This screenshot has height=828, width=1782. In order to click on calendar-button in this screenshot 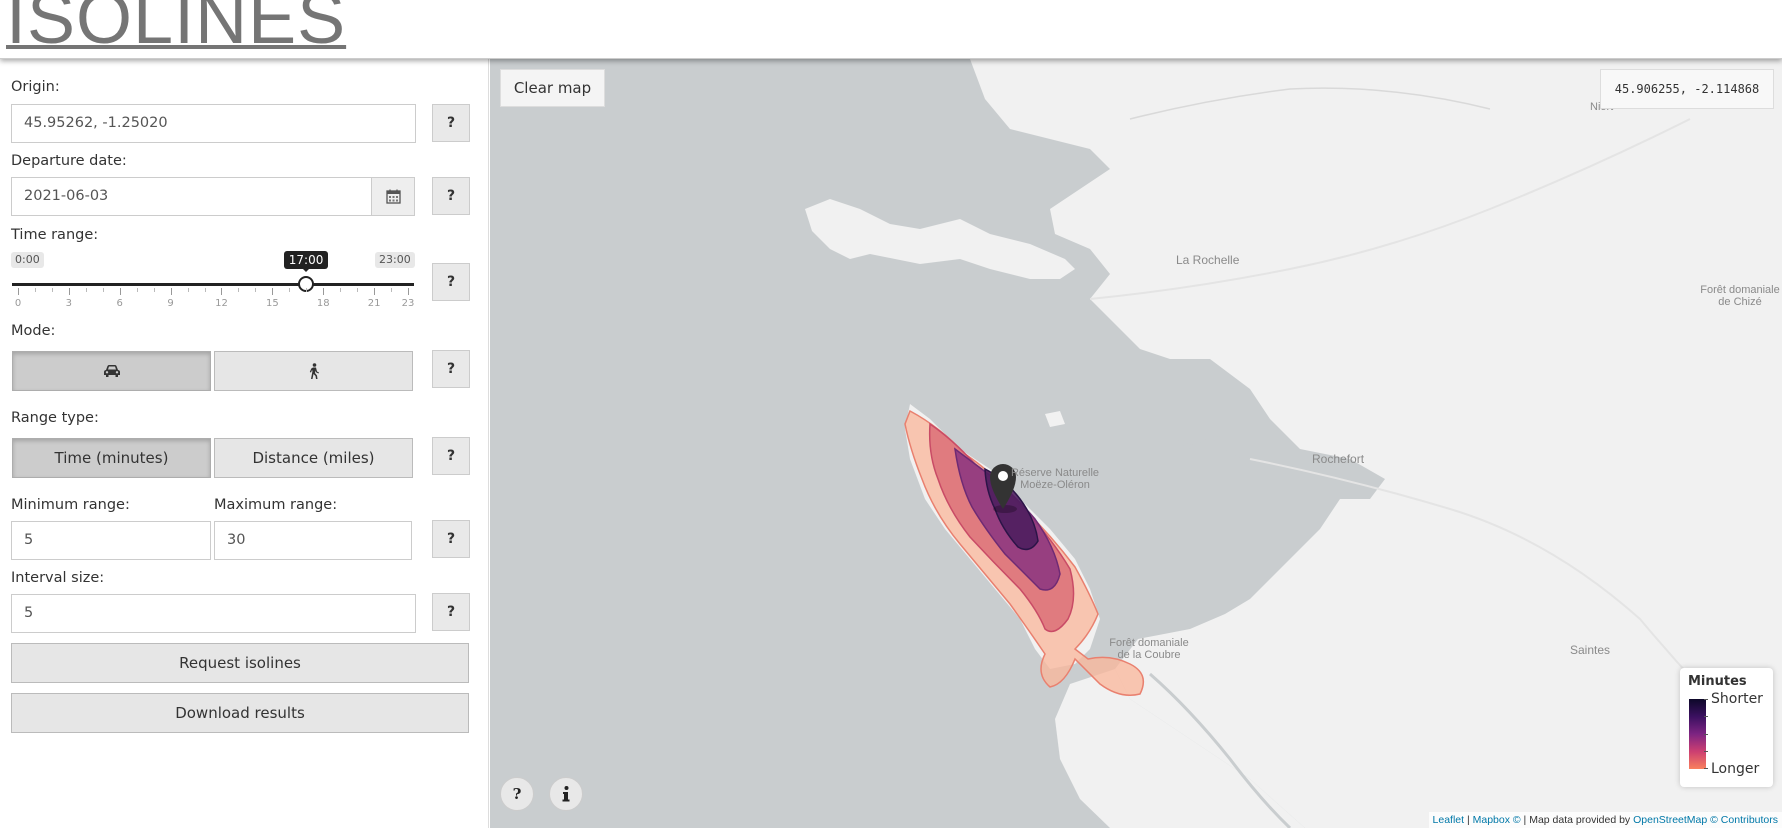, I will do `click(393, 196)`.